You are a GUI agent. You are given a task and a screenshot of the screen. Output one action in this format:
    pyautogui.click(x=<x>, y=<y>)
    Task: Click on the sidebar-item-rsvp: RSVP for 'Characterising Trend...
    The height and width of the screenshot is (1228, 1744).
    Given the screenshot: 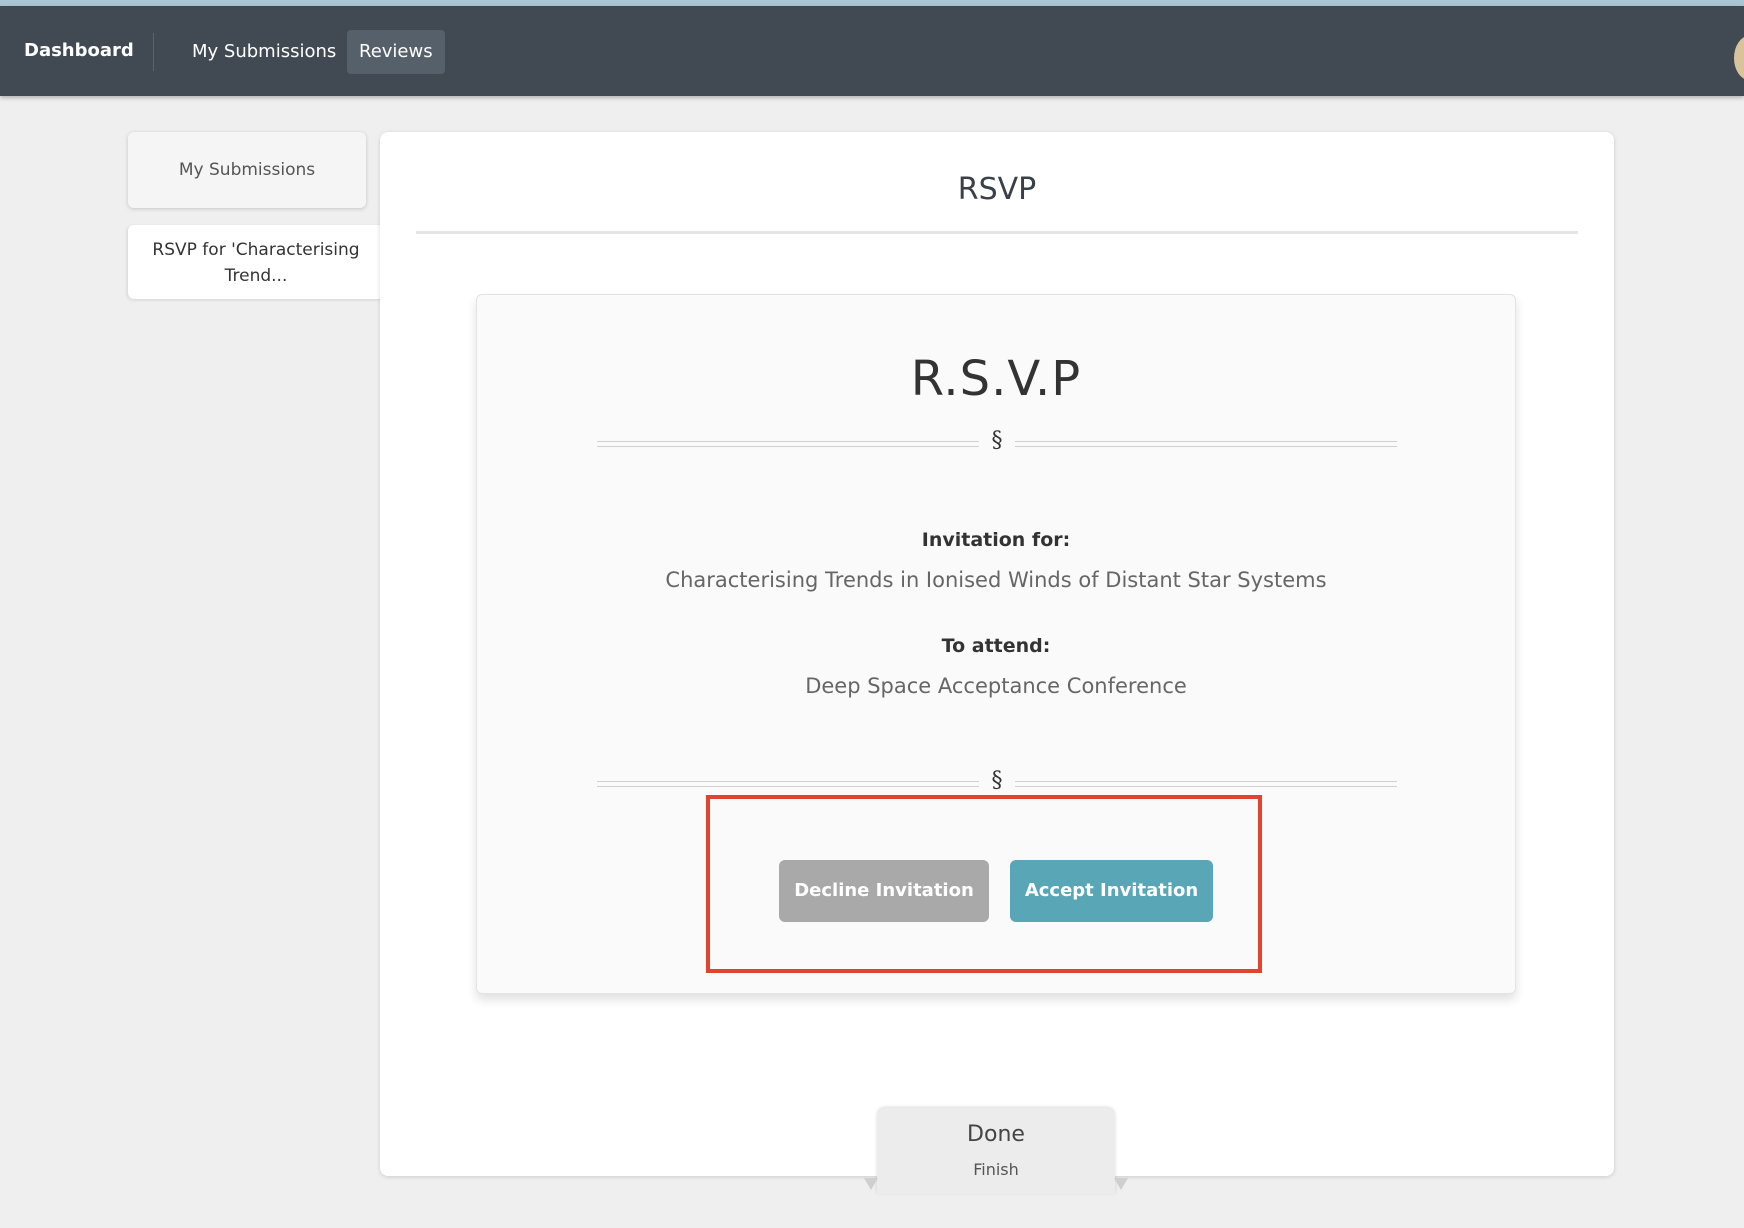 What is the action you would take?
    pyautogui.click(x=256, y=262)
    